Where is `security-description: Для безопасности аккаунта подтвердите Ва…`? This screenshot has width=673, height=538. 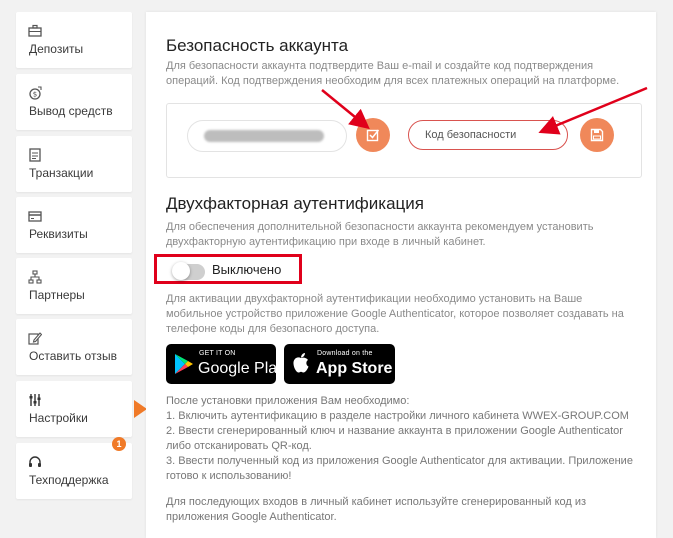 security-description: Для безопасности аккаунта подтвердите Ва… is located at coordinates (393, 73).